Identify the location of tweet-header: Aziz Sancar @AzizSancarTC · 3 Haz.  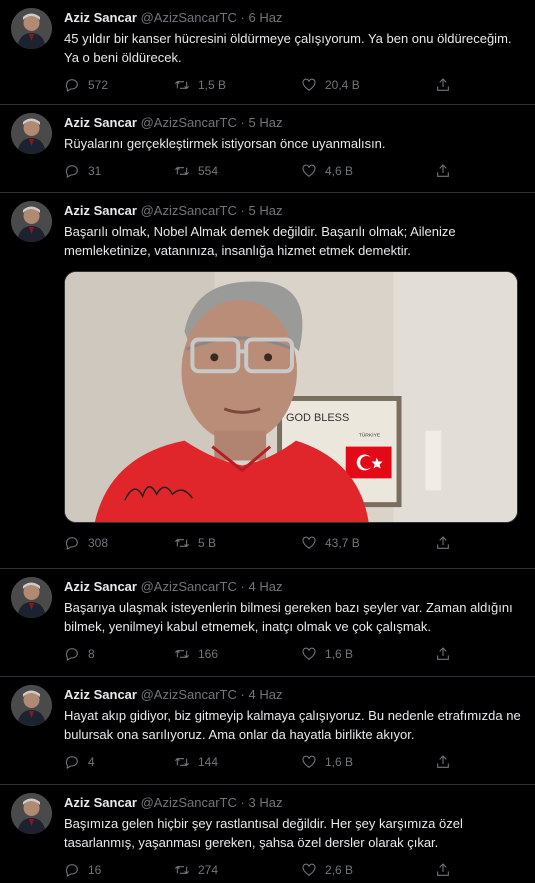
(292, 803).